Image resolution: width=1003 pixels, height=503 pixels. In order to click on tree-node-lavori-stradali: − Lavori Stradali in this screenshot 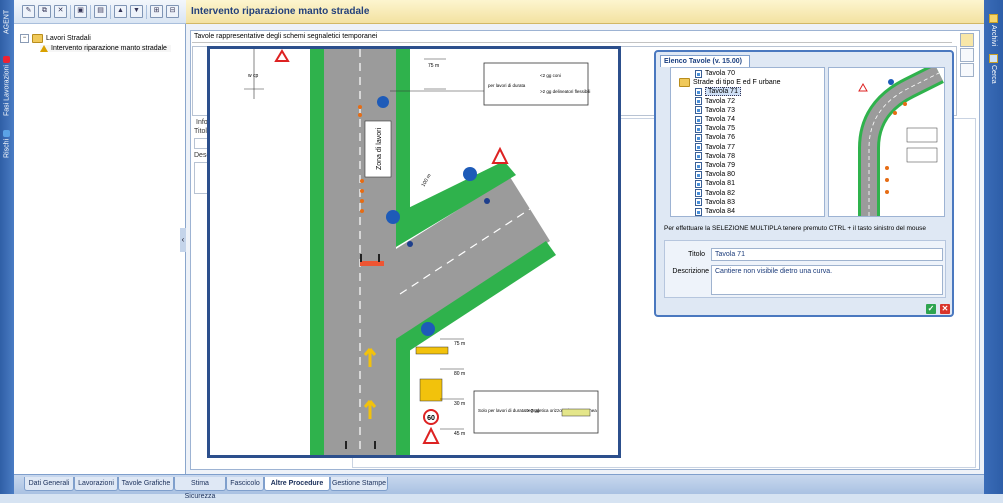, I will do `click(55, 38)`.